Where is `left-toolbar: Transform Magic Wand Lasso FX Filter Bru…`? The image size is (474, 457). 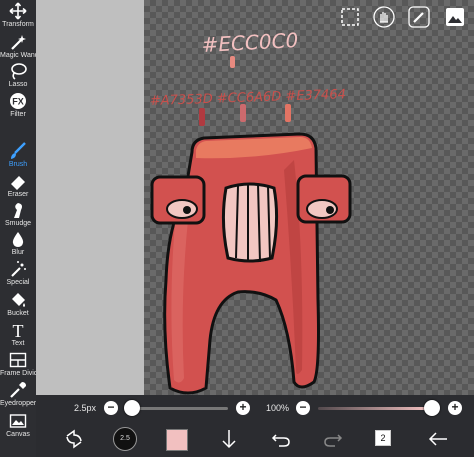
left-toolbar: Transform Magic Wand Lasso FX Filter Bru… is located at coordinates (22, 228).